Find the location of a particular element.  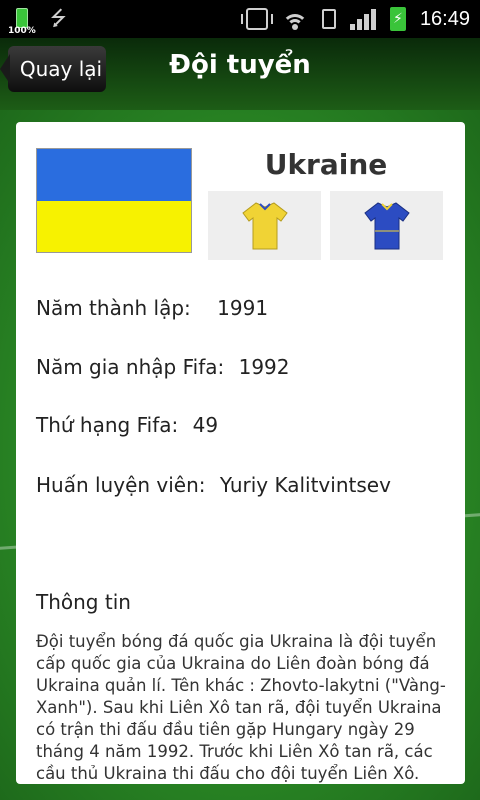

status-bar: 100% ⭍ ⚡ 16:49 is located at coordinates (240, 19).